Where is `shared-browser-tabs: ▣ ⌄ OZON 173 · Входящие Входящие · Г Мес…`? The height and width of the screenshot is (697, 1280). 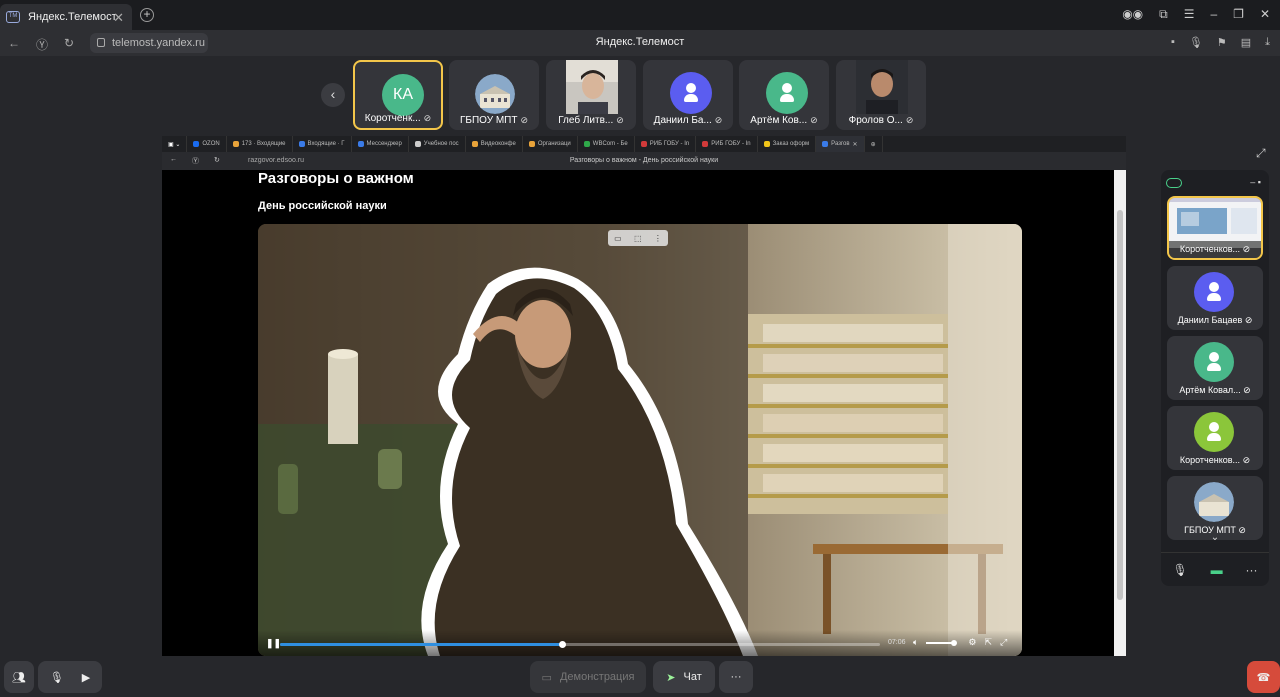 shared-browser-tabs: ▣ ⌄ OZON 173 · Входящие Входящие · Г Мес… is located at coordinates (644, 144).